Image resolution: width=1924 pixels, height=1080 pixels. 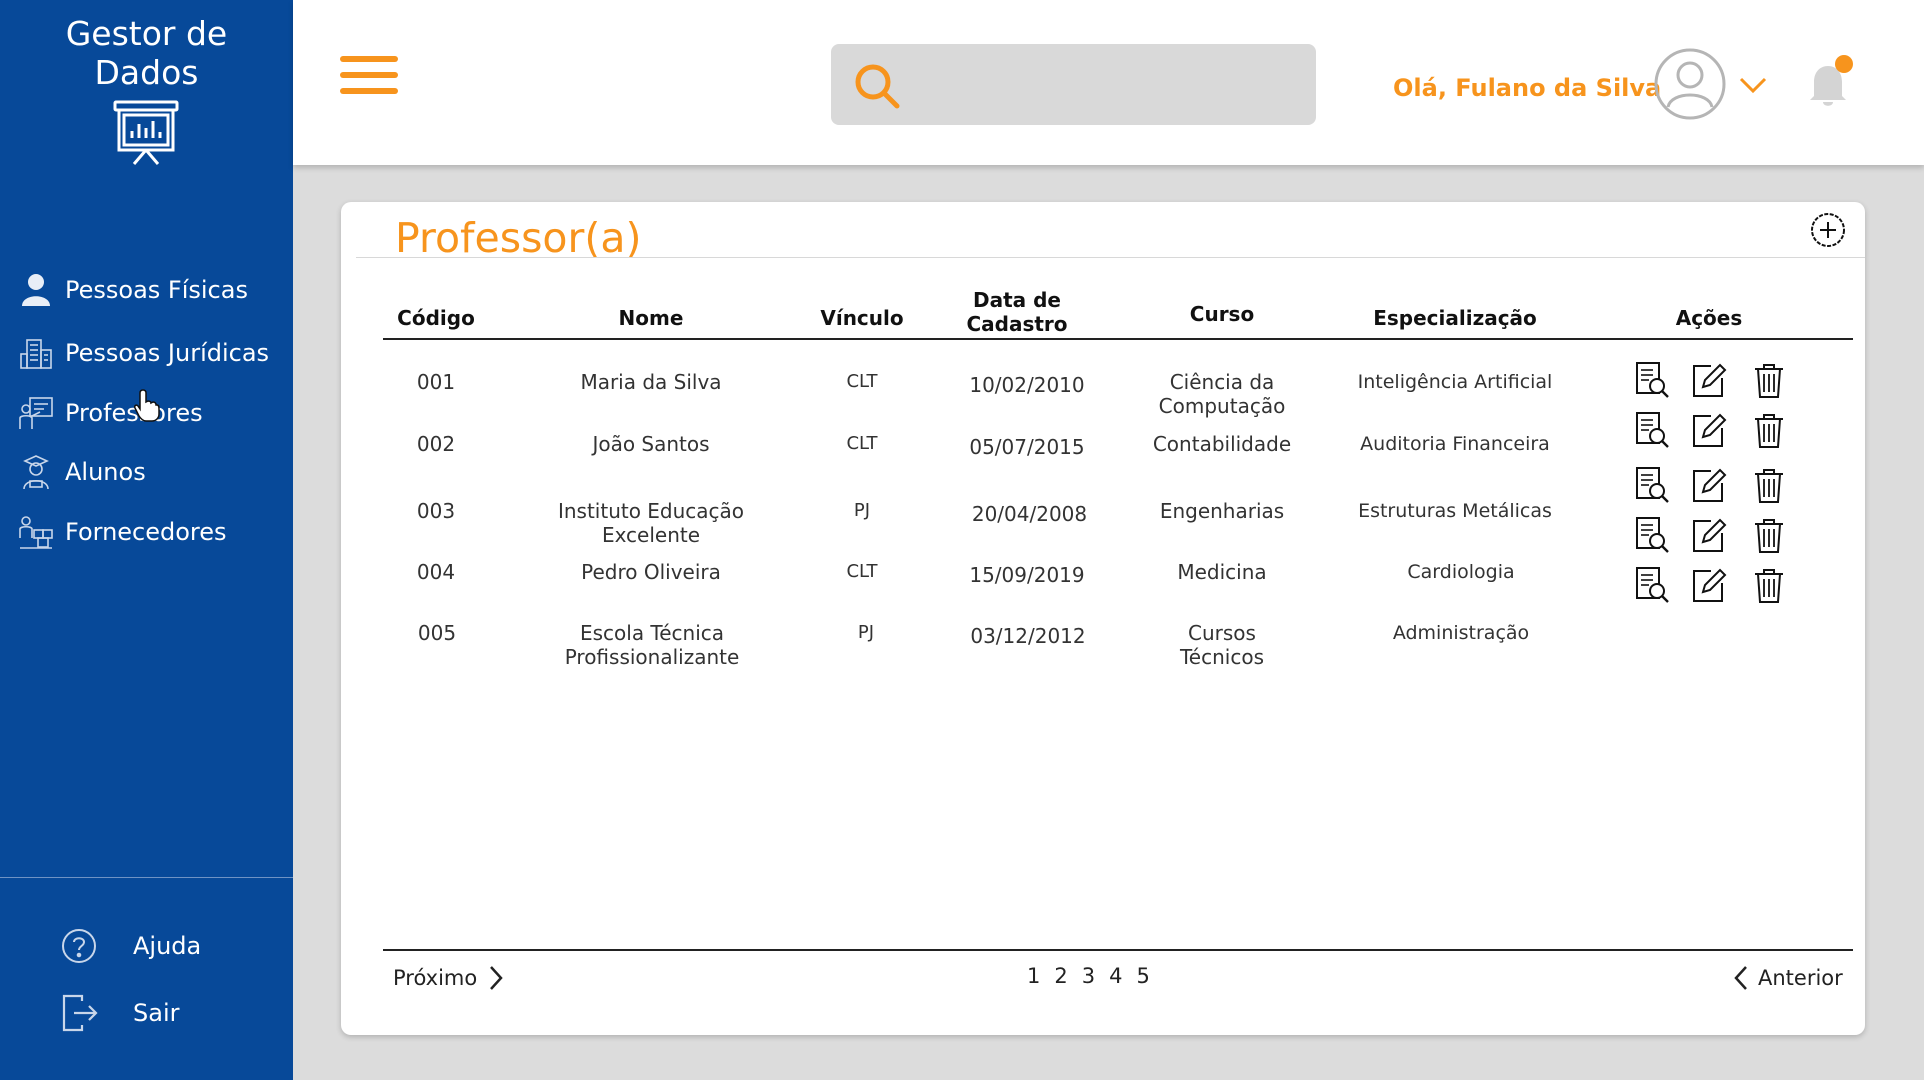 What do you see at coordinates (652, 645) in the screenshot?
I see `cell-nome: Escola Técnica Profissionalizante` at bounding box center [652, 645].